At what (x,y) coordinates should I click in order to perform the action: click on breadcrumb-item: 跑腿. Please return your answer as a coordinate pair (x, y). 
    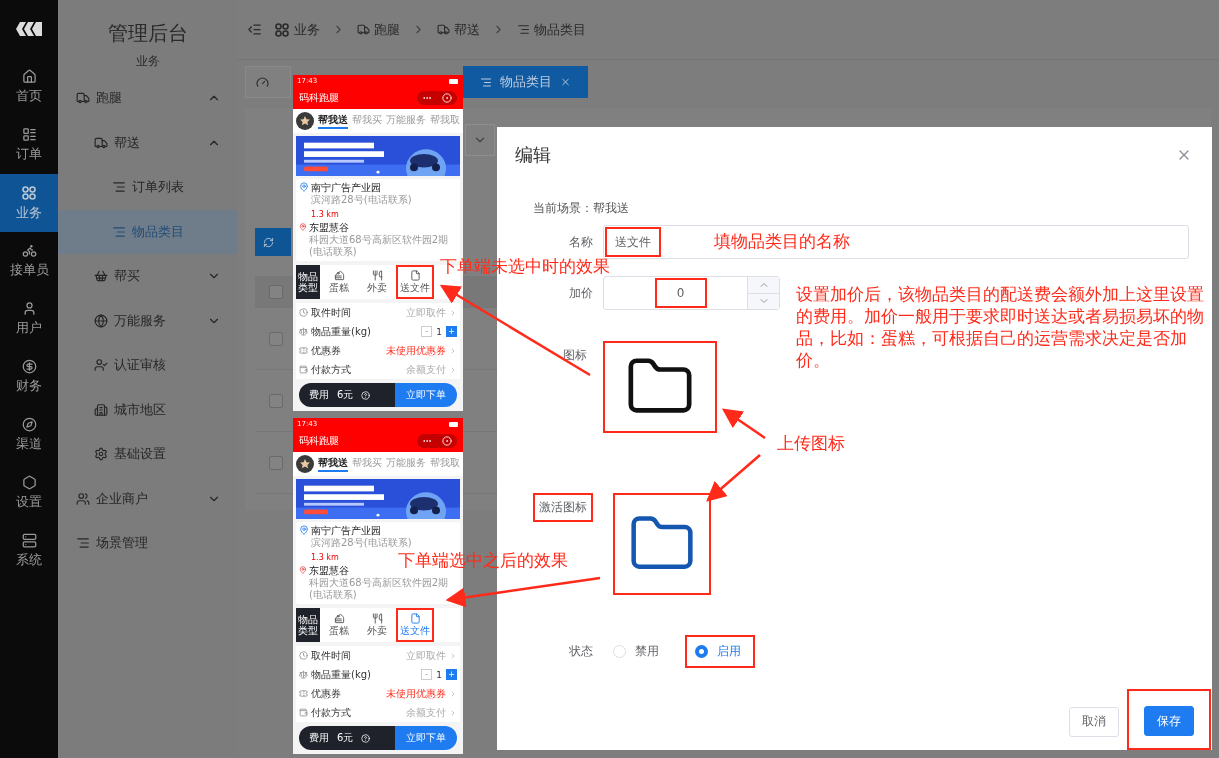
    Looking at the image, I should click on (378, 29).